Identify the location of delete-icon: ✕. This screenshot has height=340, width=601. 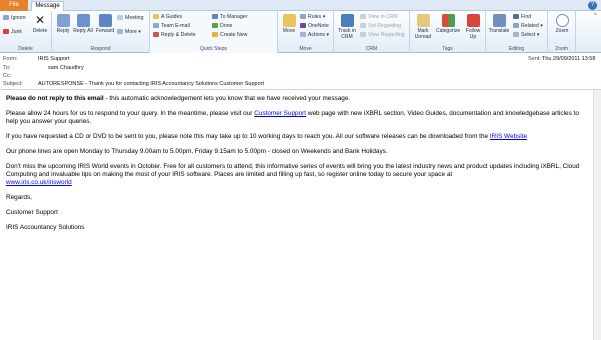
(40, 20).